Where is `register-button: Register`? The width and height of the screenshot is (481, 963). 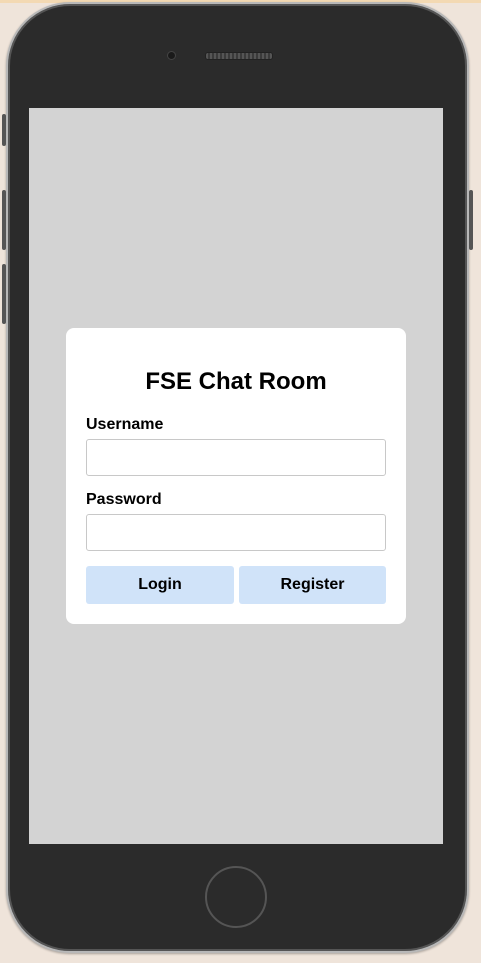 register-button: Register is located at coordinates (312, 585).